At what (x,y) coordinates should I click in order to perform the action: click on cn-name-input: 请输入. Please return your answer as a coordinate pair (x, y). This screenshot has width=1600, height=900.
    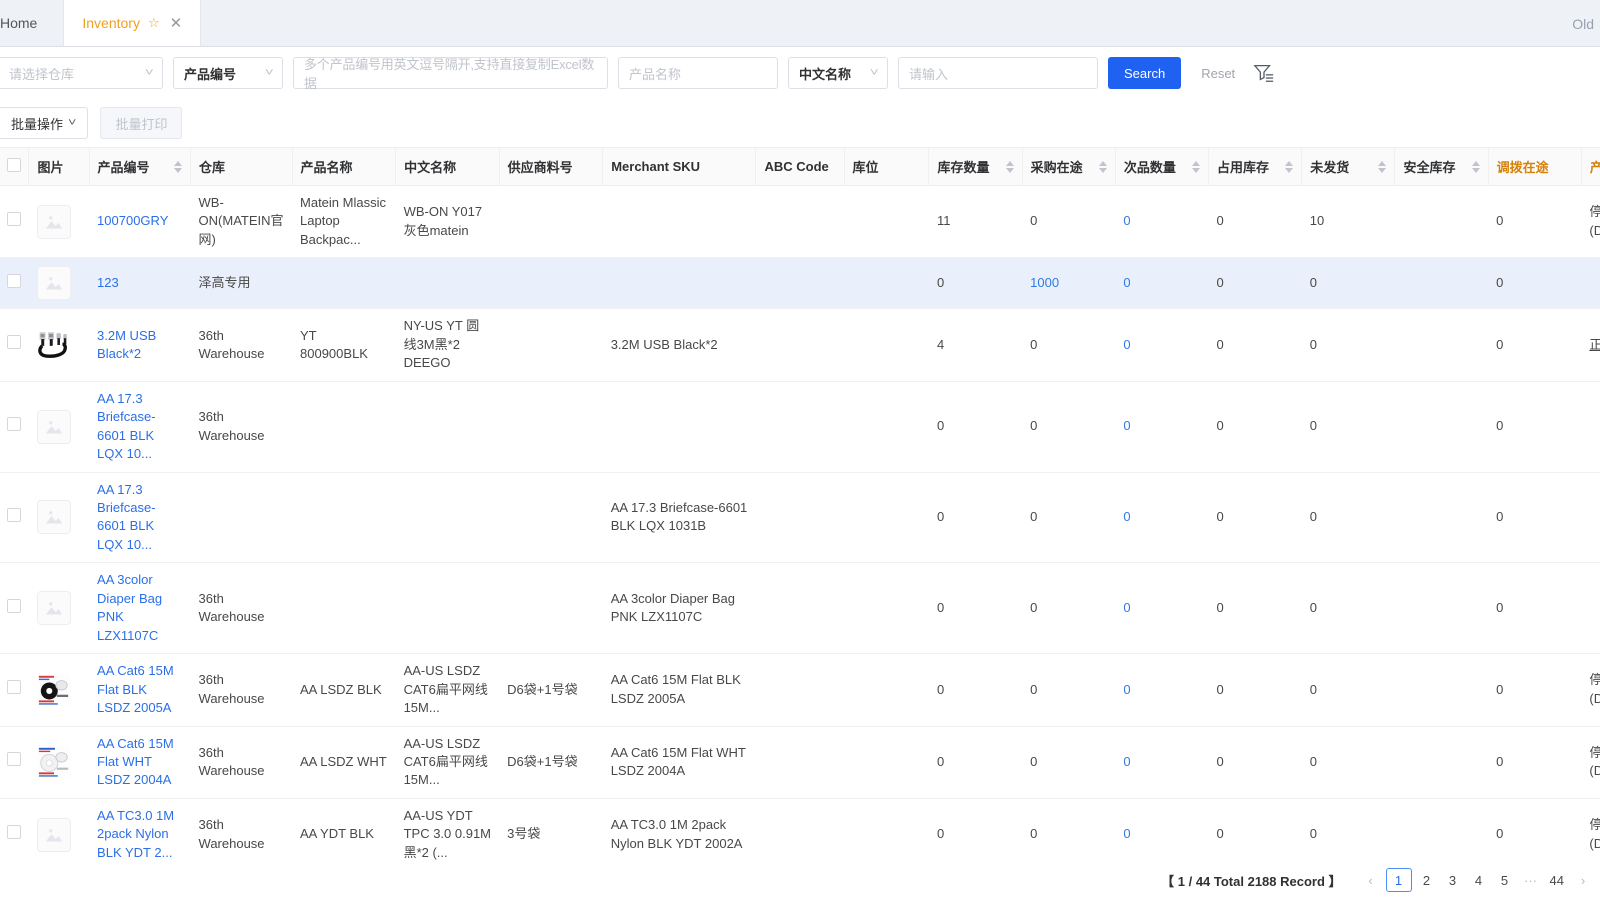
    Looking at the image, I should click on (998, 73).